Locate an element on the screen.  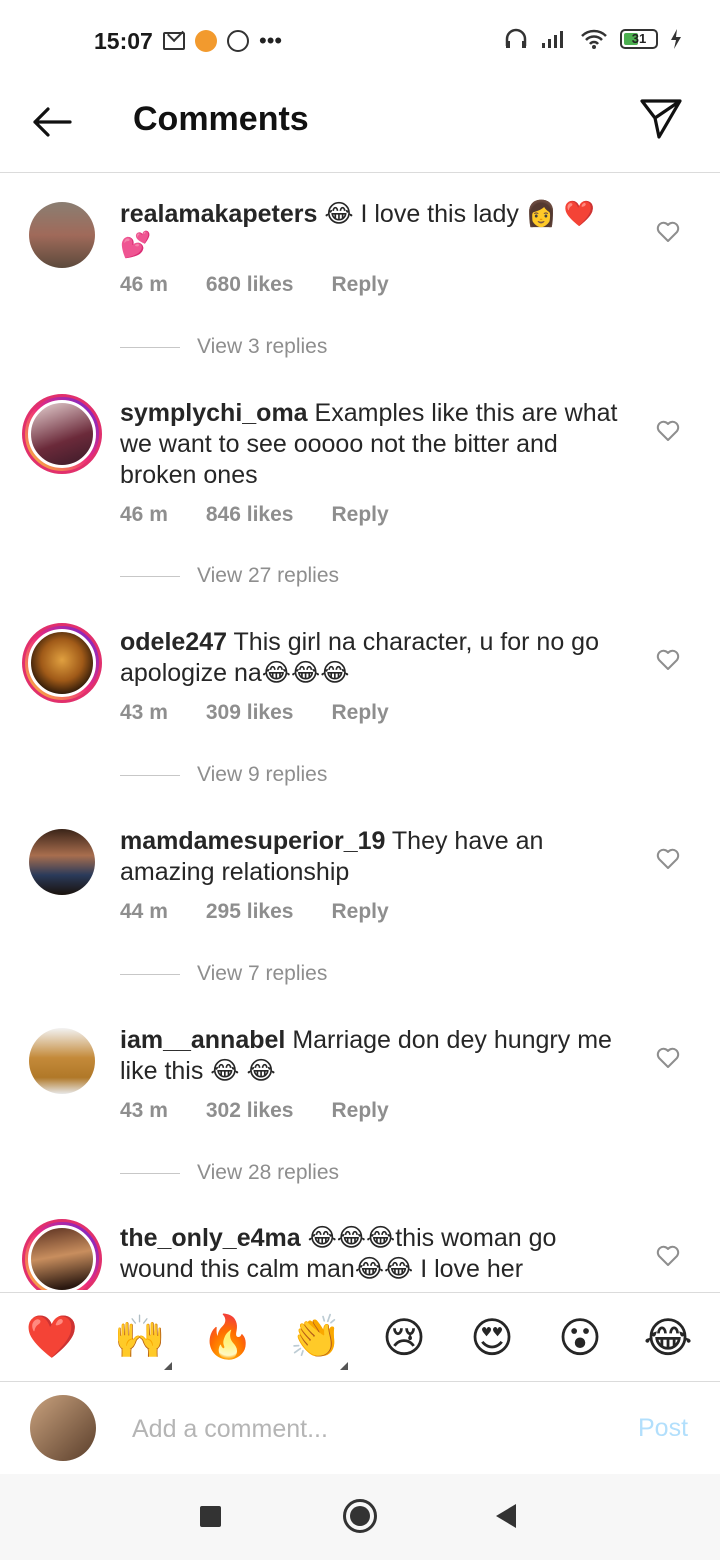
emoji-red-heart: ❤️ is located at coordinates (52, 1337).